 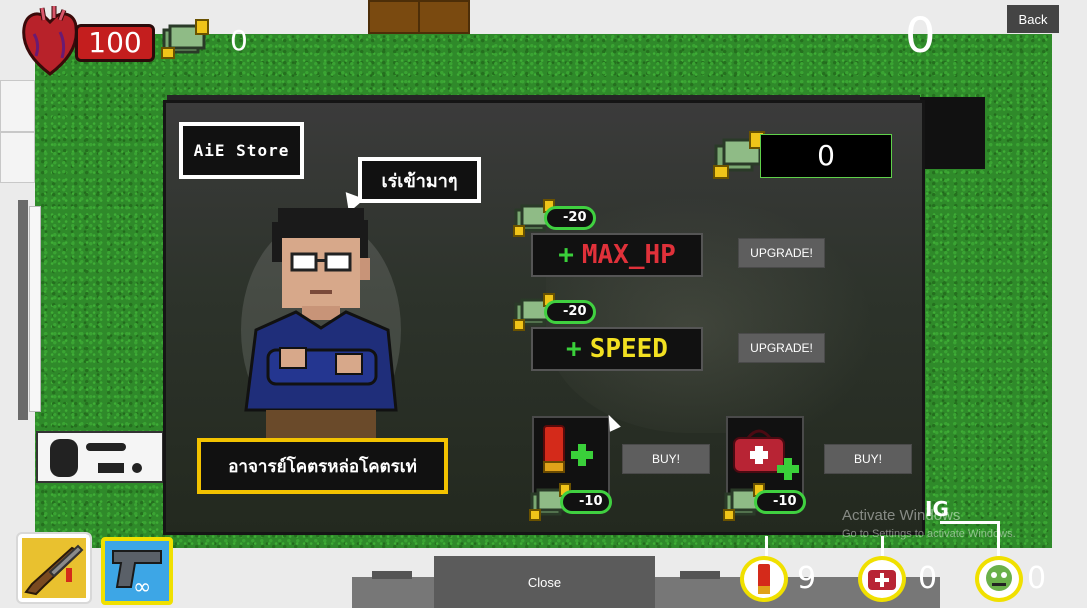 I want to click on zombie-counter-icon, so click(x=999, y=579).